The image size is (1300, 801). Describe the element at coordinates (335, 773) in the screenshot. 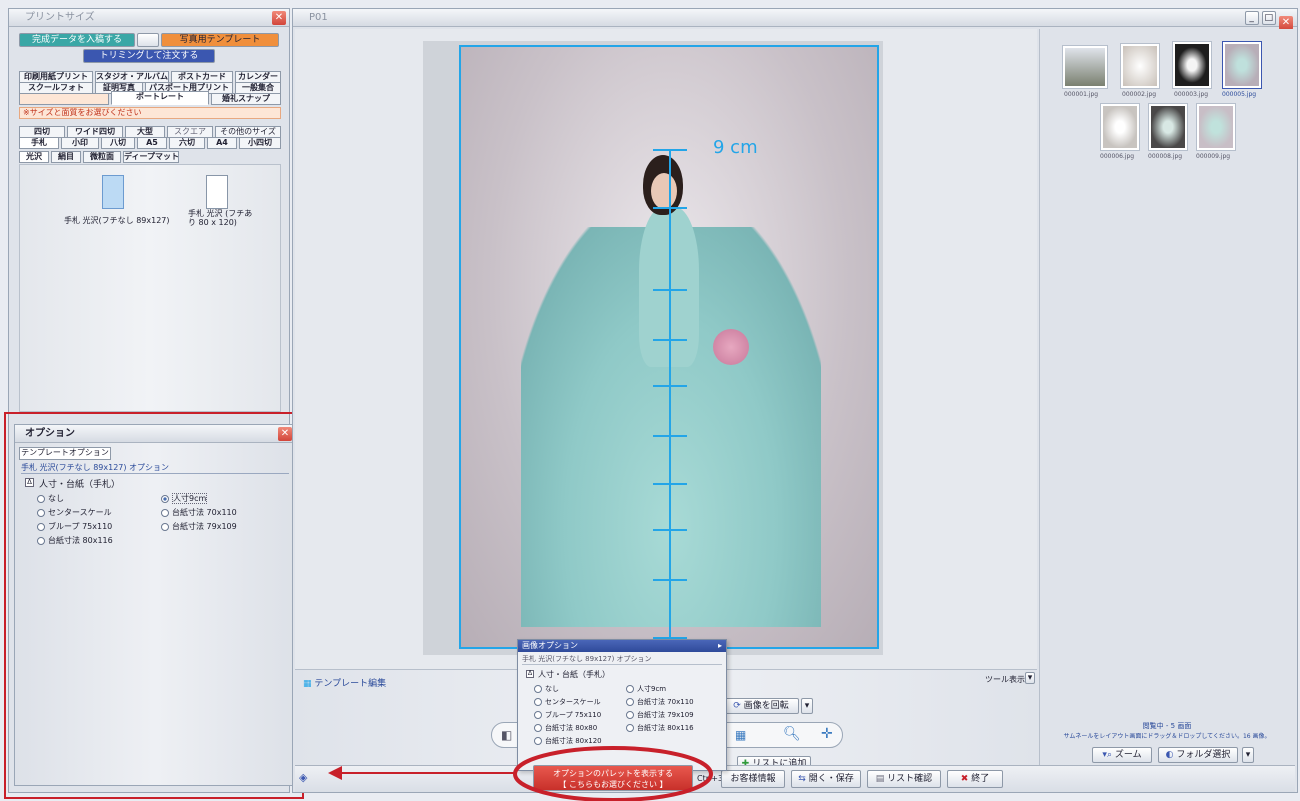

I see `pointer-arrow-head` at that location.